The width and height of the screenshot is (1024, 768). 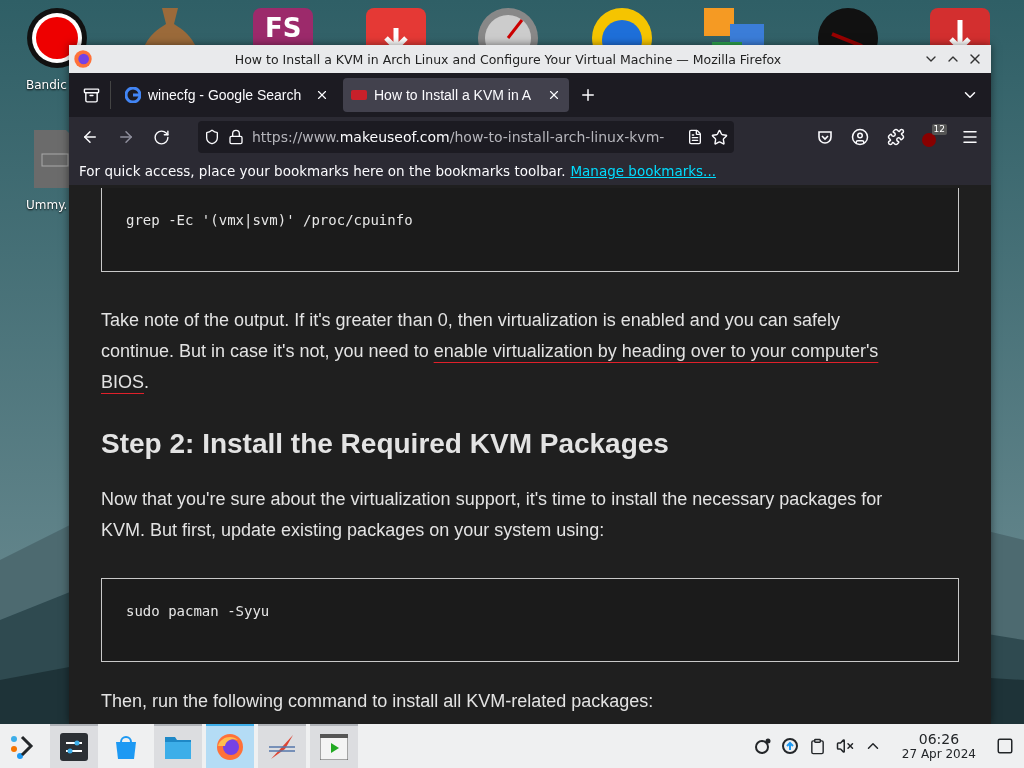 What do you see at coordinates (938, 746) in the screenshot?
I see `clock: 06:26 27 Apr 2024` at bounding box center [938, 746].